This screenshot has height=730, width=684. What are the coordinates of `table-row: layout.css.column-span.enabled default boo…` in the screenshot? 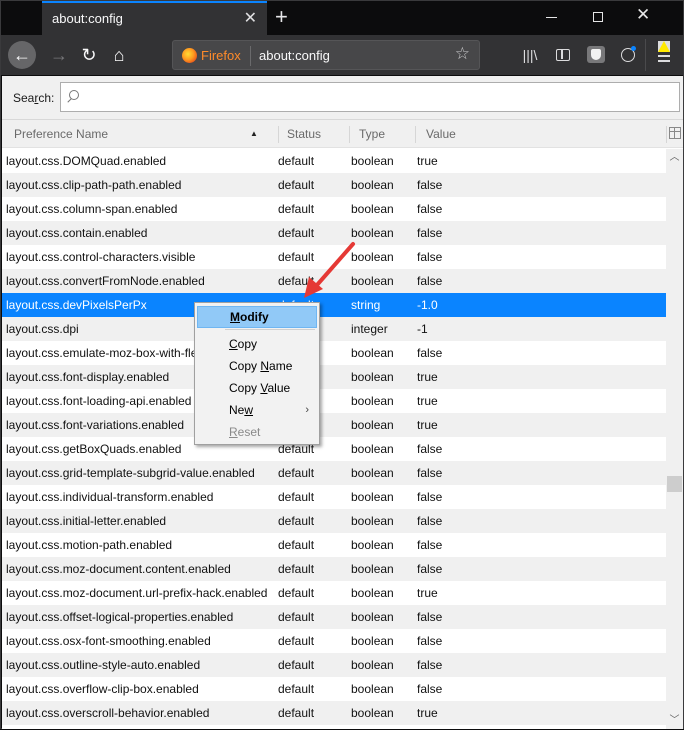 It's located at (334, 209).